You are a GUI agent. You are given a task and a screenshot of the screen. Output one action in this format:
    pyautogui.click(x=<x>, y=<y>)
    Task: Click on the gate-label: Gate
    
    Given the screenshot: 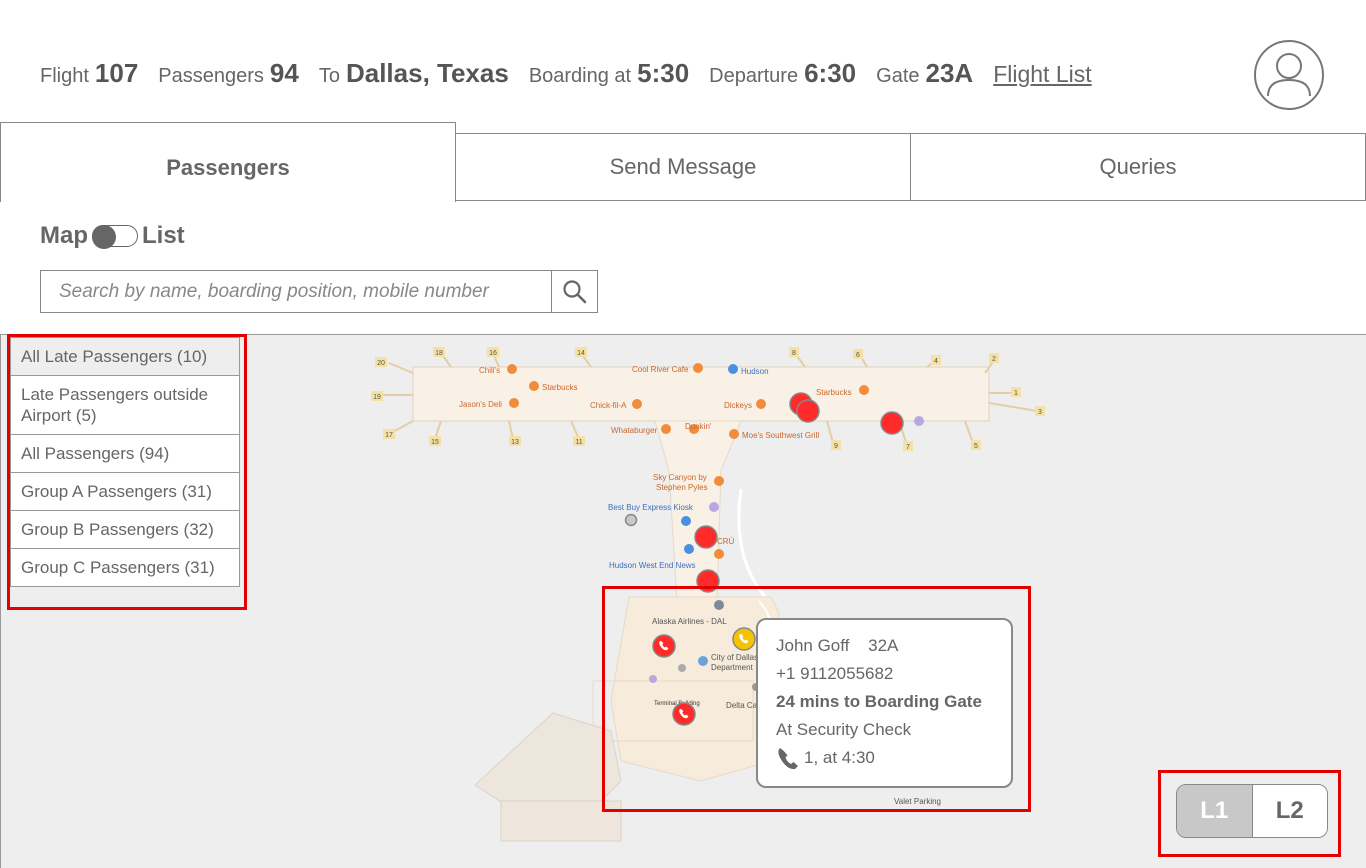 What is the action you would take?
    pyautogui.click(x=898, y=76)
    